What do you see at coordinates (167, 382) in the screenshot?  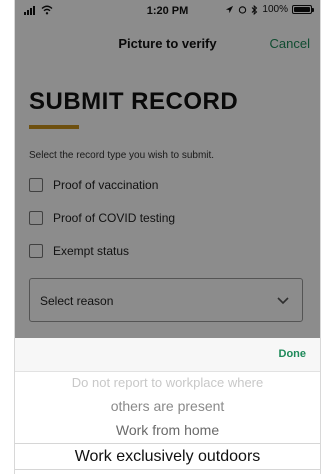 I see `picker-option: Do not report to workplace where` at bounding box center [167, 382].